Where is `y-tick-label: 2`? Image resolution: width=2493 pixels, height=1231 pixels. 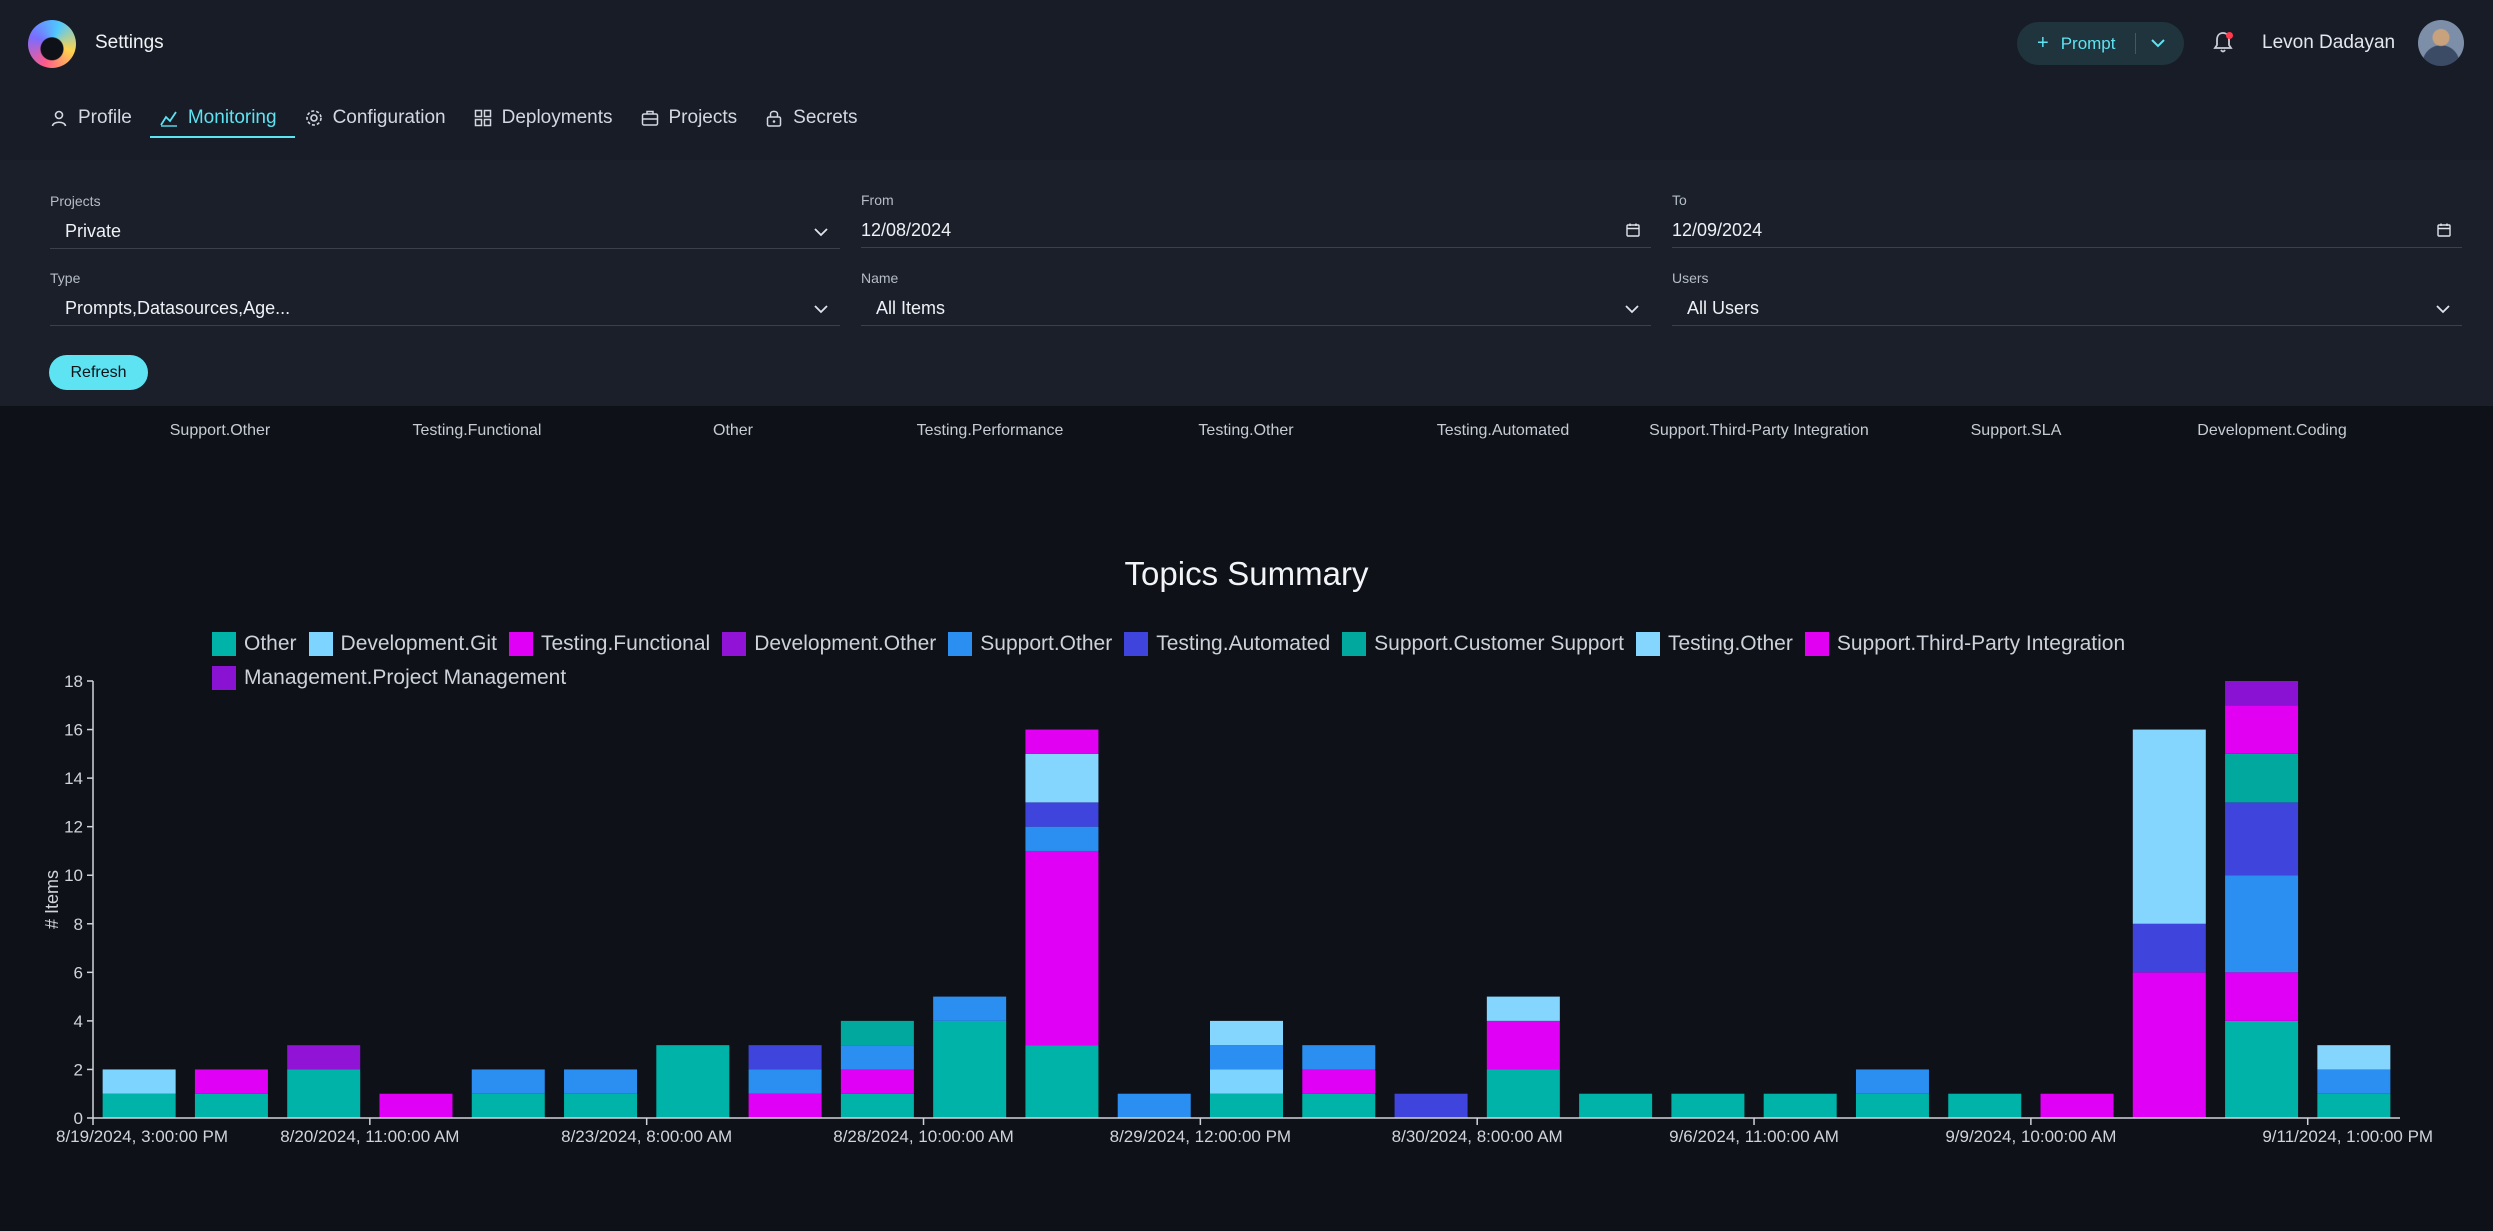
y-tick-label: 2 is located at coordinates (78, 1069).